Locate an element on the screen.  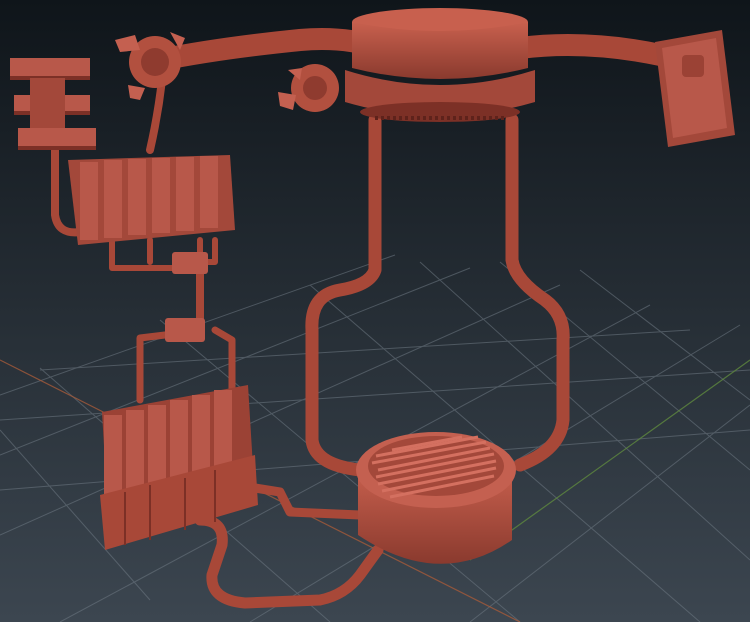
upper-radiator-block is located at coordinates (151, 200).